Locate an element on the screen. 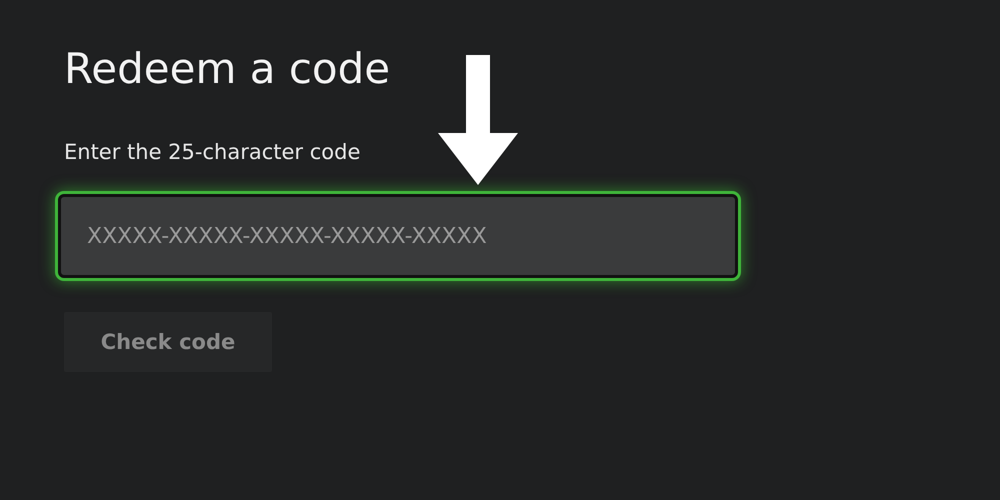  code-input-field: XXXXX-XXXXX-XXXXX-XXXXX-XXXXX is located at coordinates (398, 236).